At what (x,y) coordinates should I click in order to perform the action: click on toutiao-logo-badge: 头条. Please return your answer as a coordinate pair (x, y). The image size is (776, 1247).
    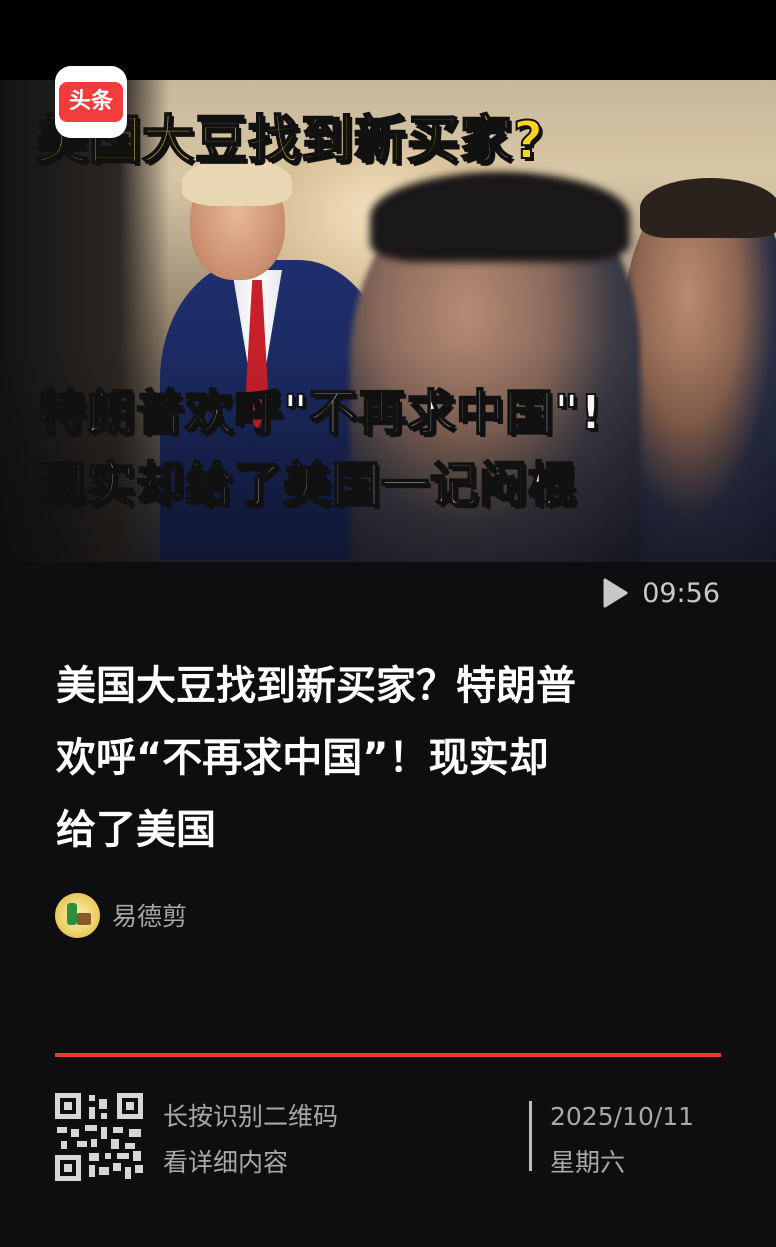
    Looking at the image, I should click on (91, 102).